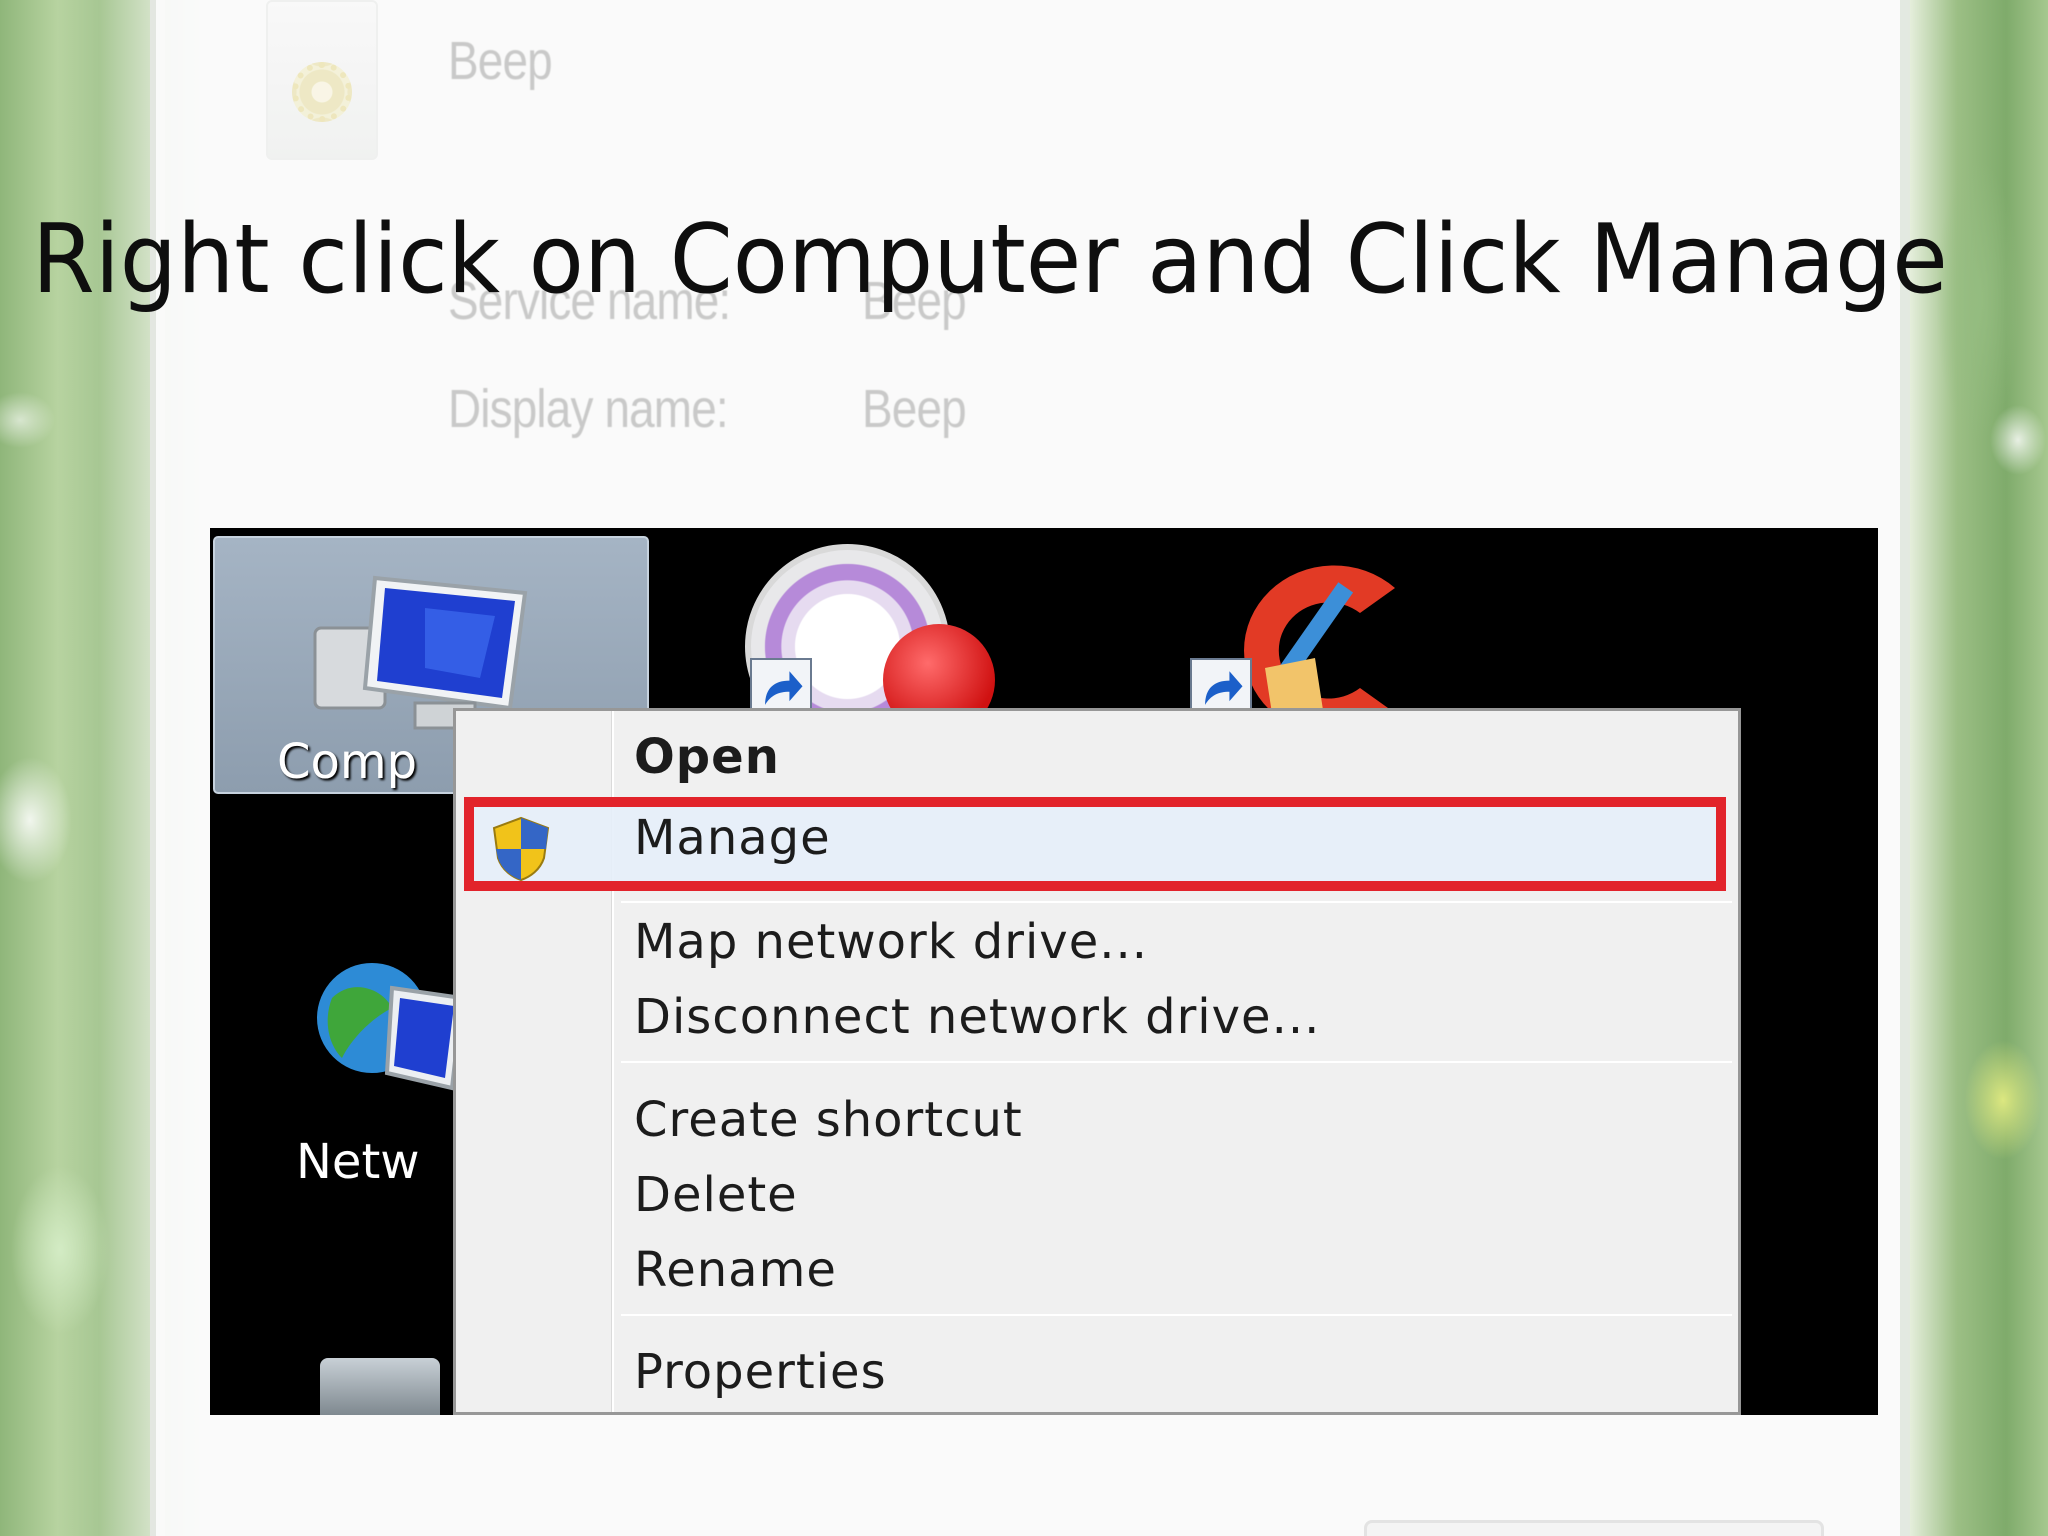  I want to click on menu-item-label: Manage, so click(732, 838).